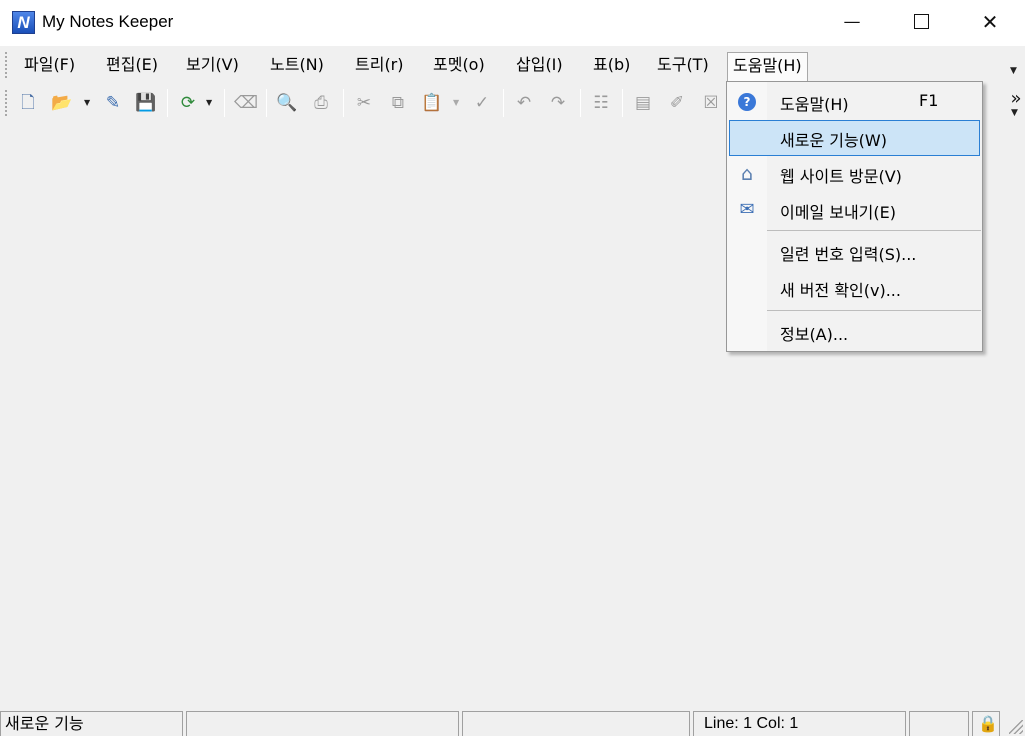  Describe the element at coordinates (929, 100) in the screenshot. I see `menu-item-shortcut: F1` at that location.